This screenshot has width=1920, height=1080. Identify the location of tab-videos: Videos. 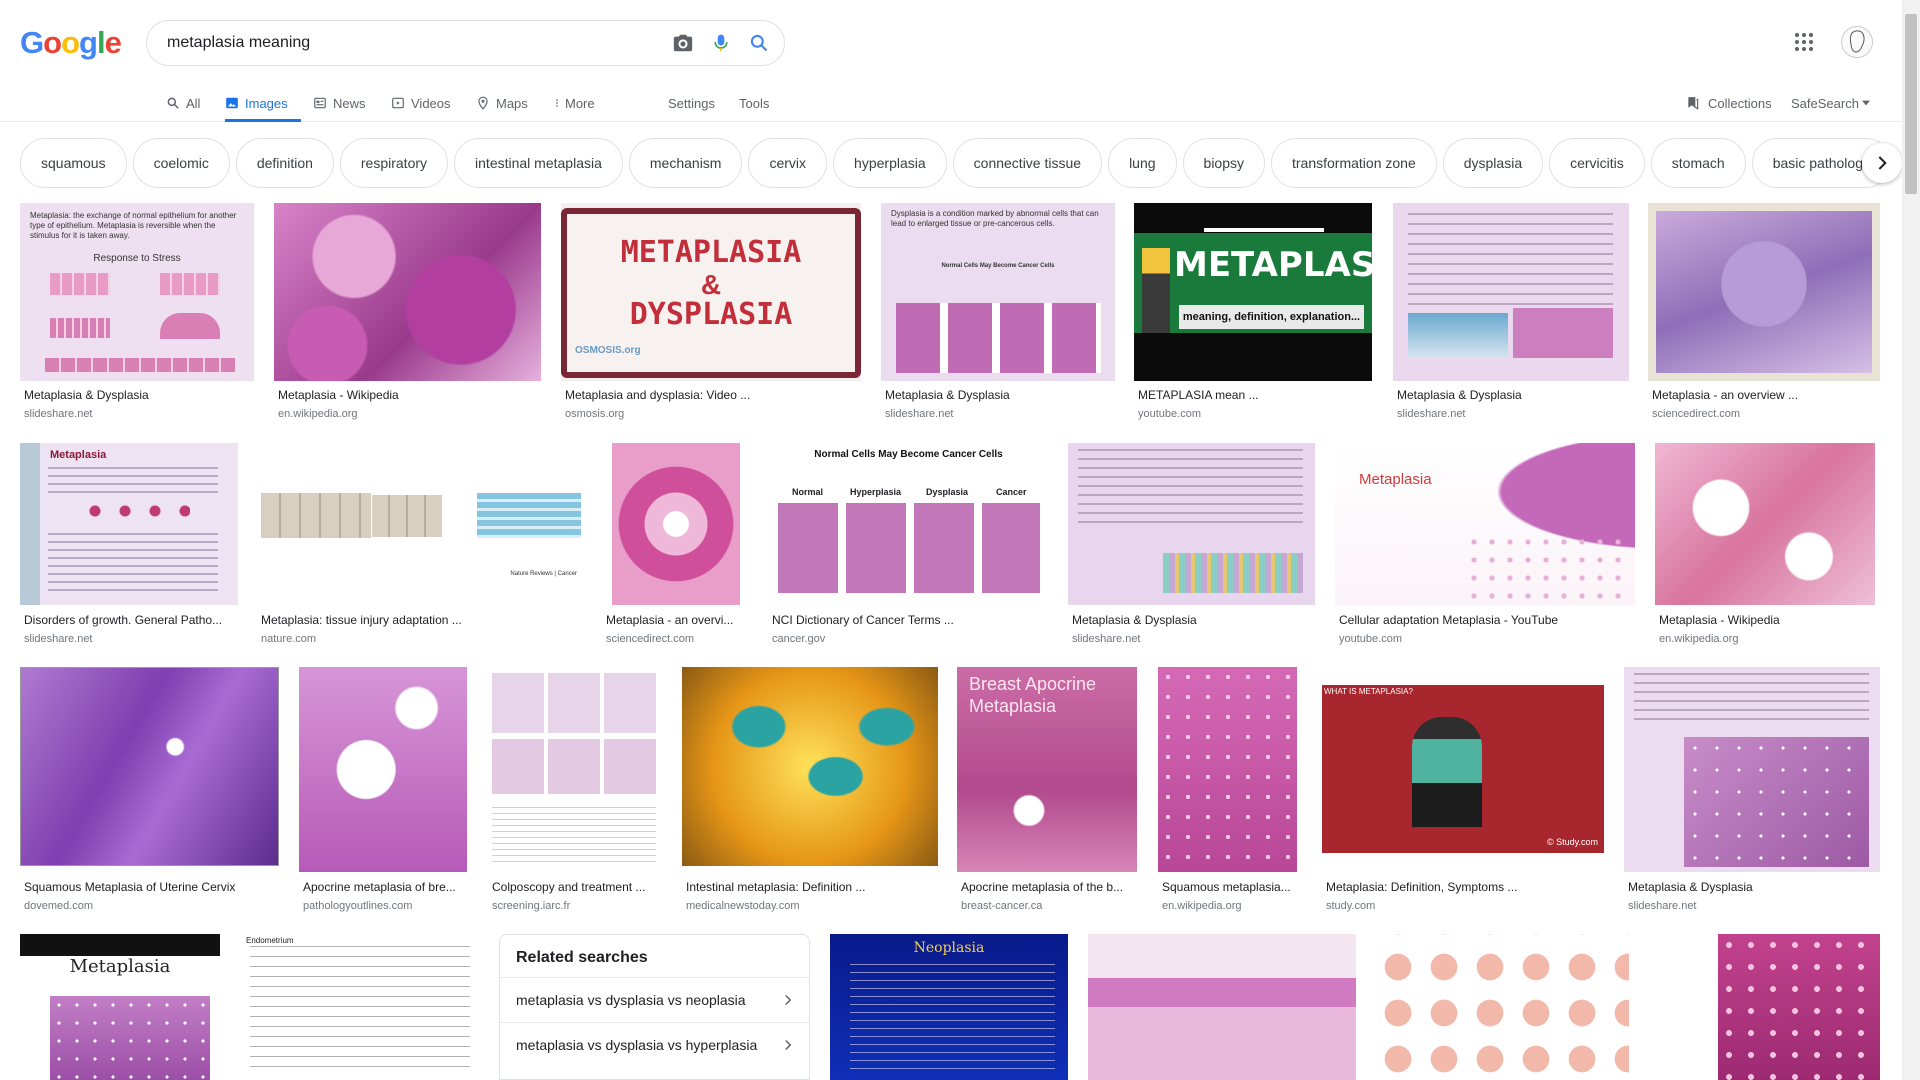
(421, 103).